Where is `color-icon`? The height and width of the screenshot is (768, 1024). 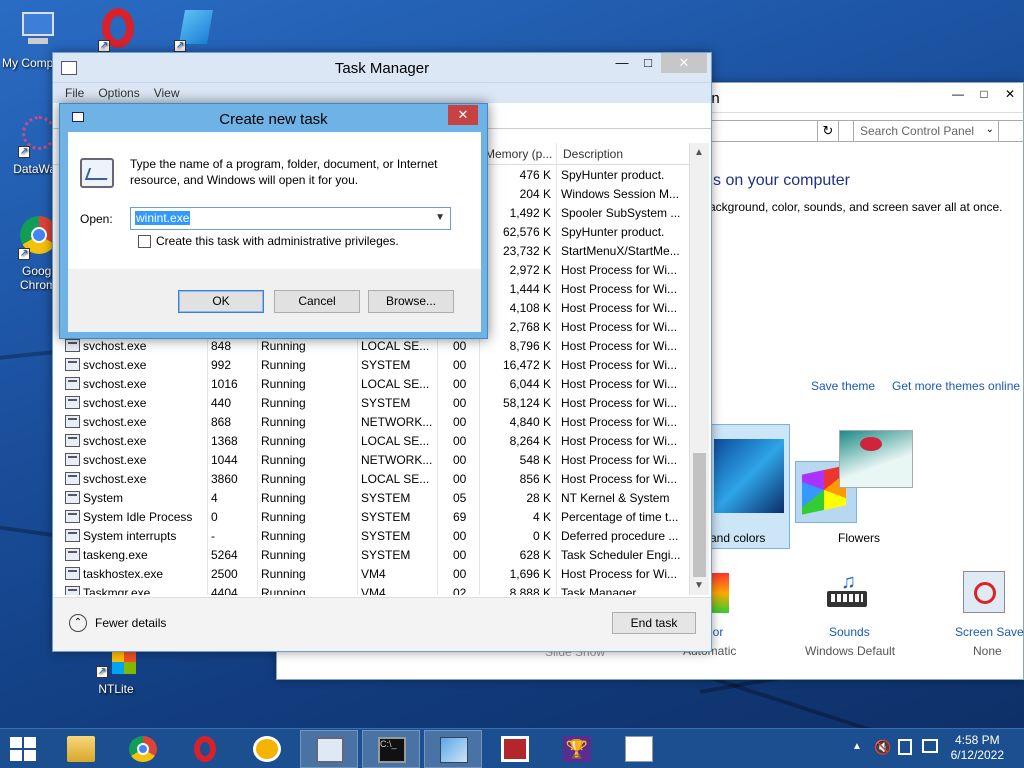 color-icon is located at coordinates (719, 593).